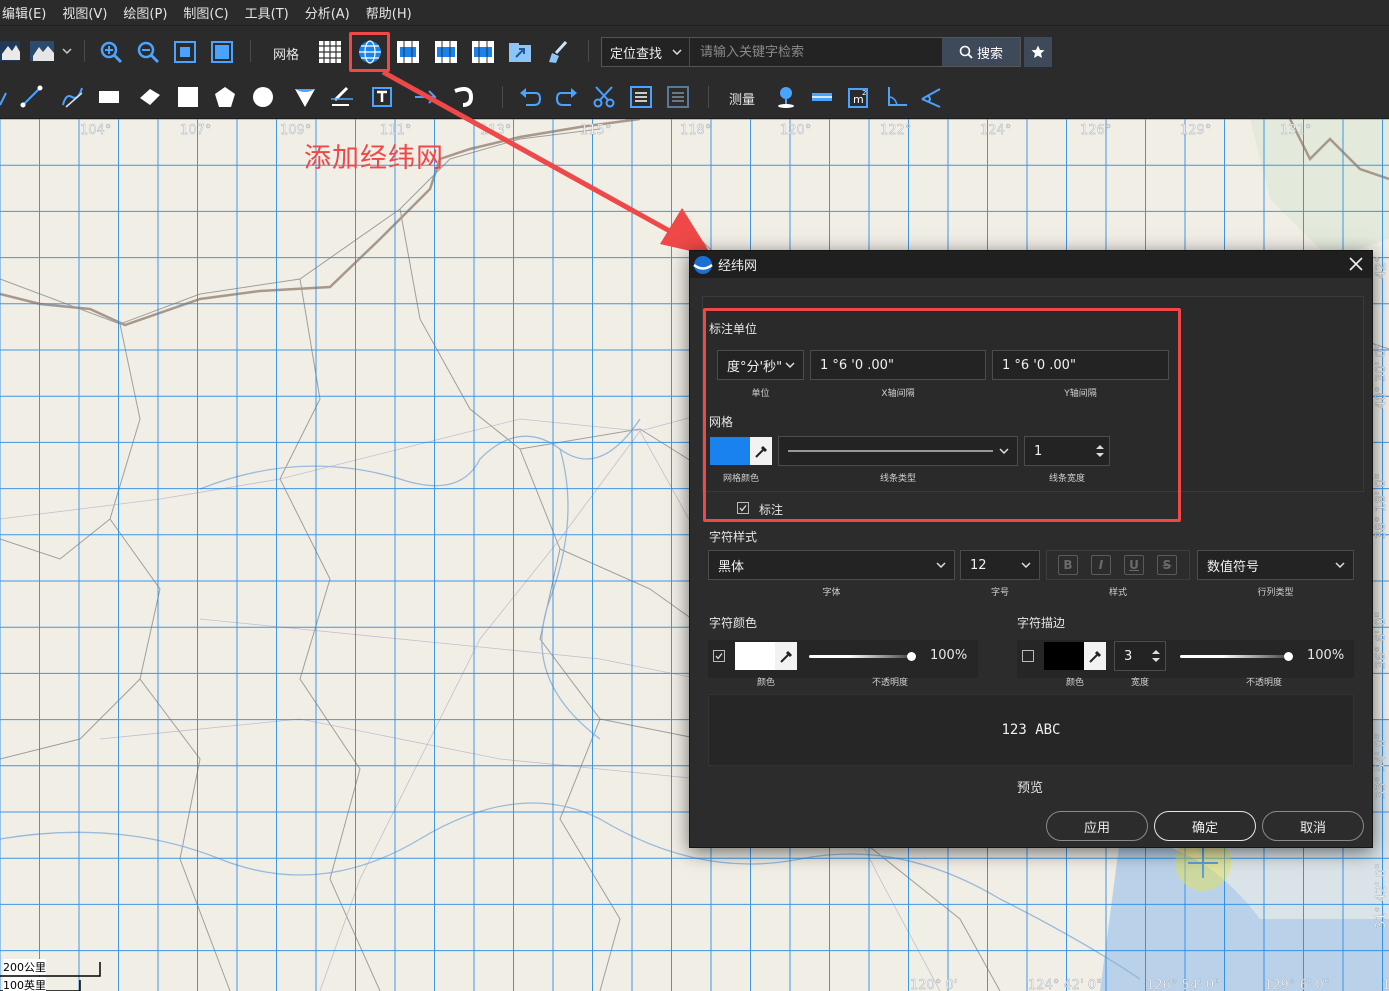 The height and width of the screenshot is (991, 1389). I want to click on rectangle-tool-icon, so click(110, 97).